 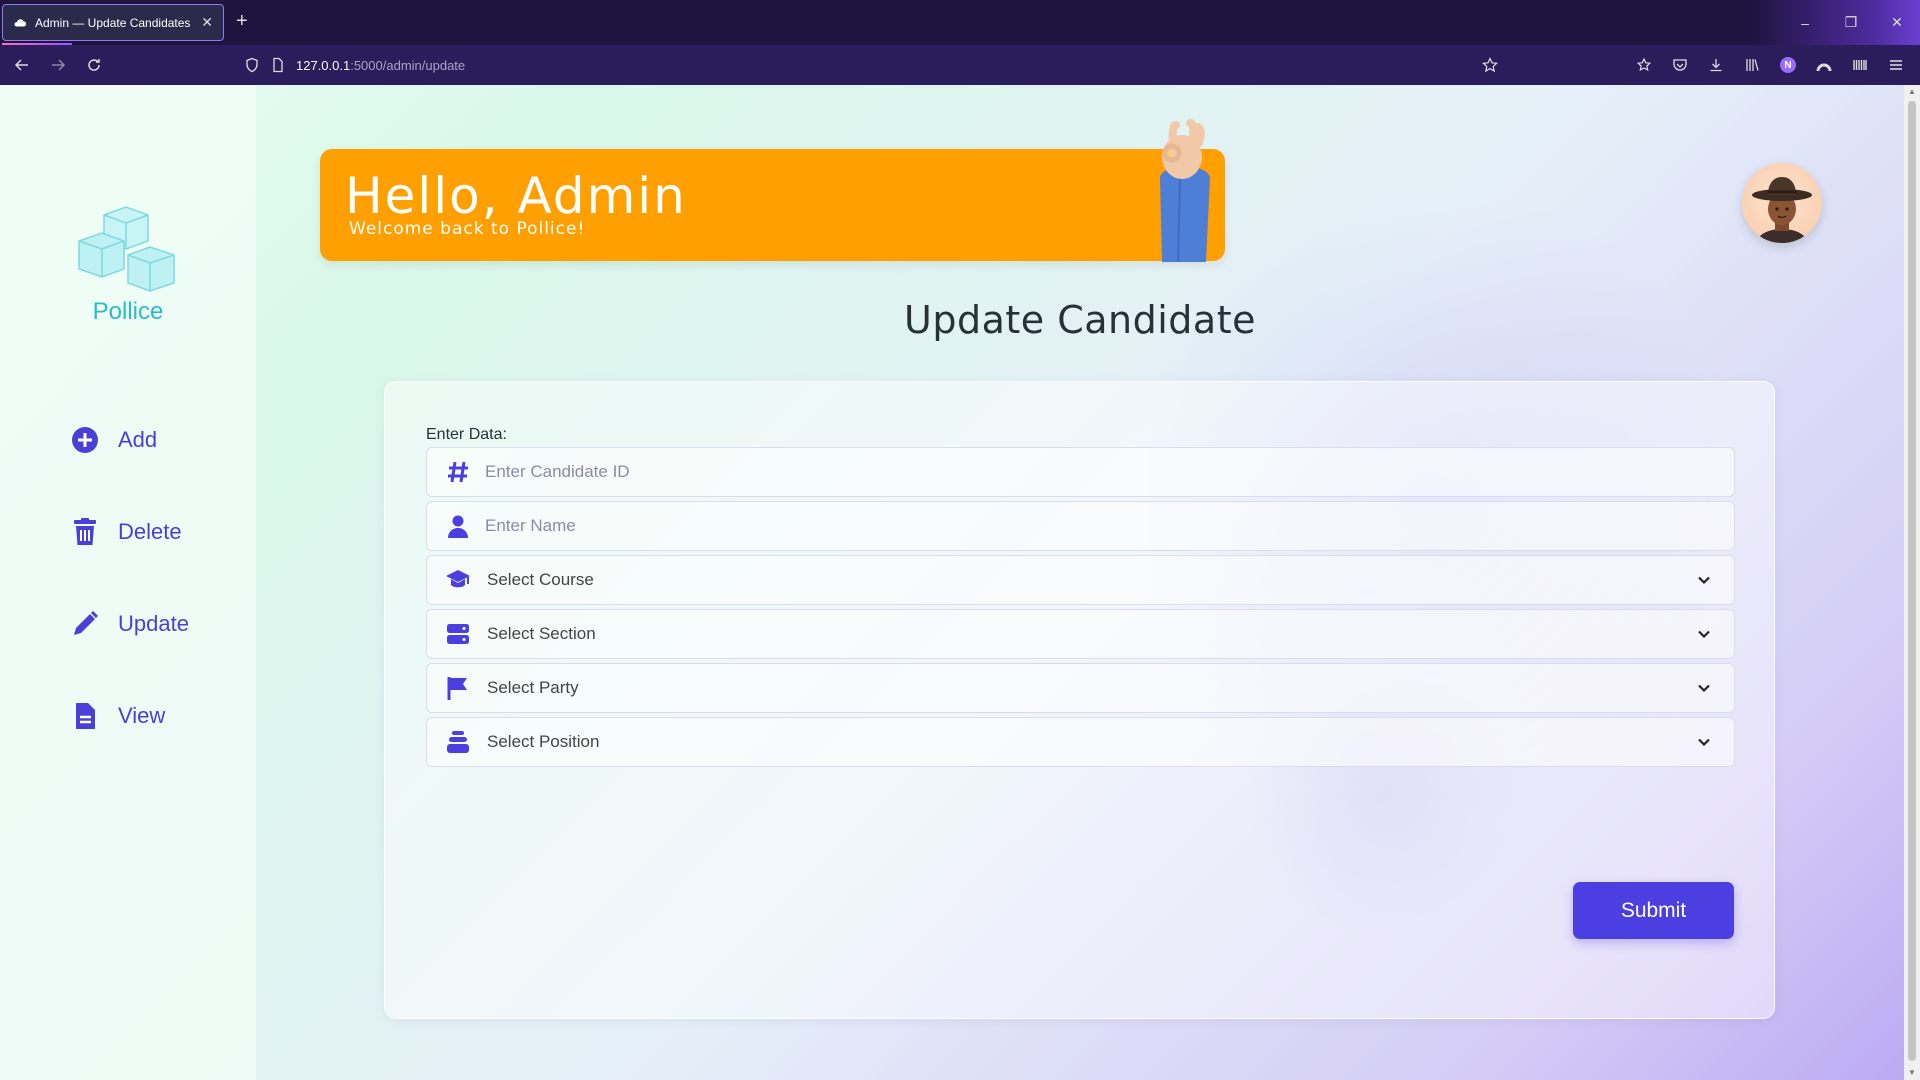 What do you see at coordinates (128, 582) in the screenshot?
I see `sidebar: Pollice Add Delete Update View` at bounding box center [128, 582].